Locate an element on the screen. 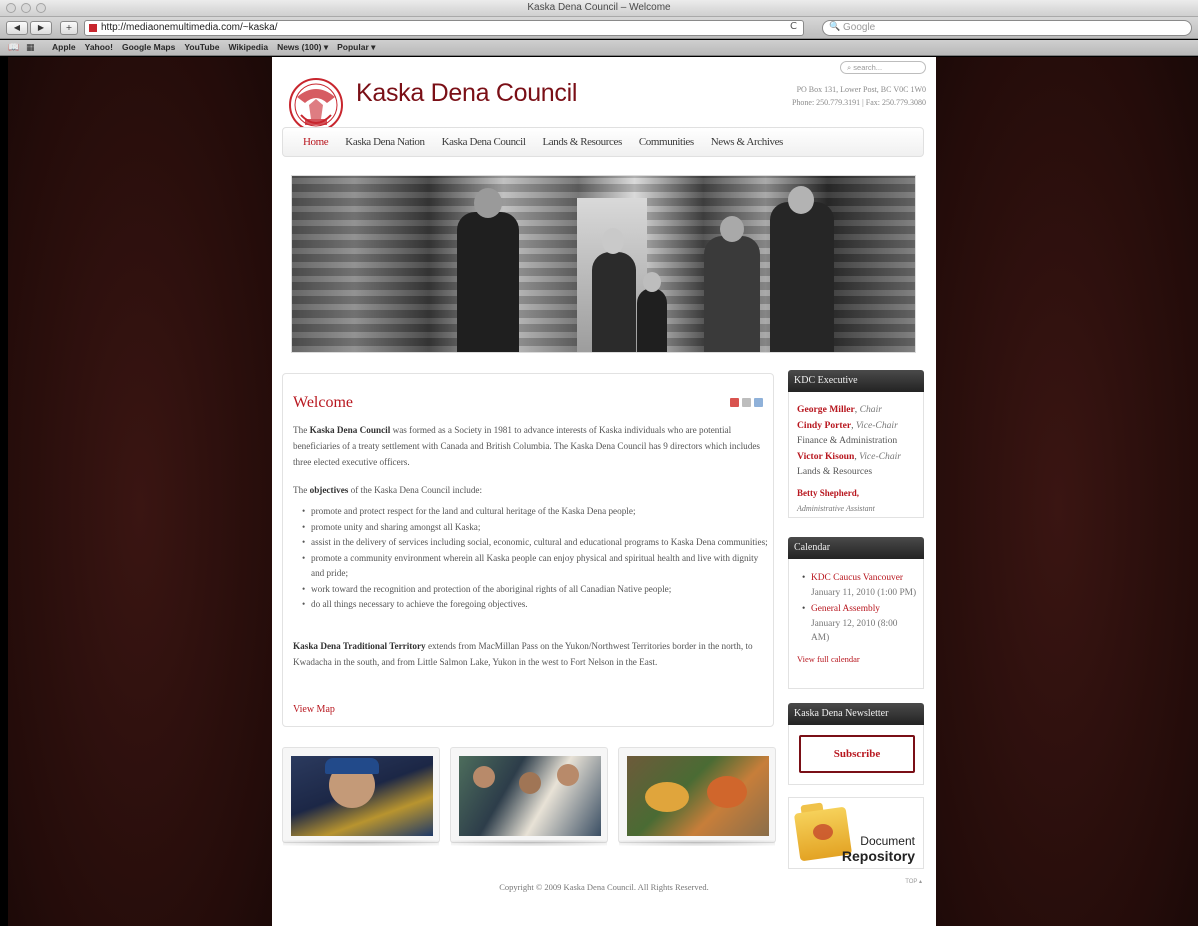 The height and width of the screenshot is (926, 1198). nav-news-archives: News & Archives is located at coordinates (747, 142).